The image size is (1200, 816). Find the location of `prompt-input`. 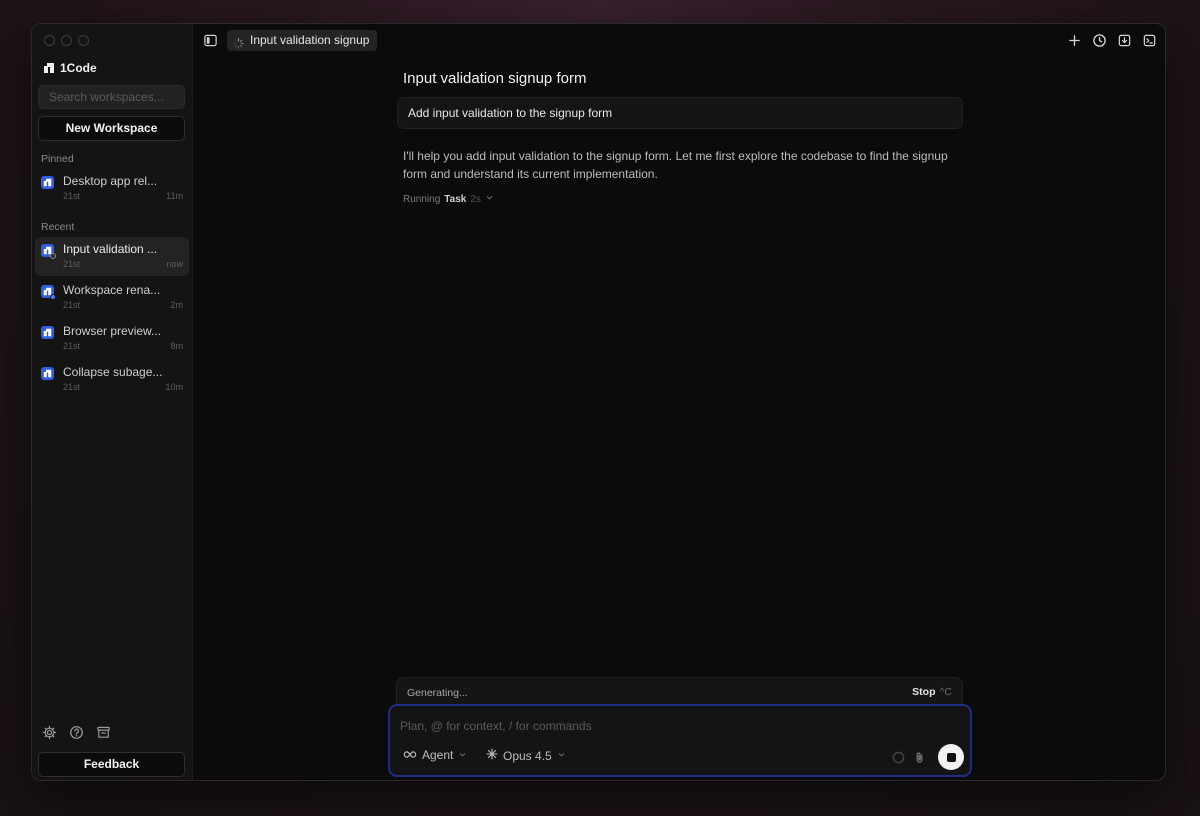

prompt-input is located at coordinates (660, 726).